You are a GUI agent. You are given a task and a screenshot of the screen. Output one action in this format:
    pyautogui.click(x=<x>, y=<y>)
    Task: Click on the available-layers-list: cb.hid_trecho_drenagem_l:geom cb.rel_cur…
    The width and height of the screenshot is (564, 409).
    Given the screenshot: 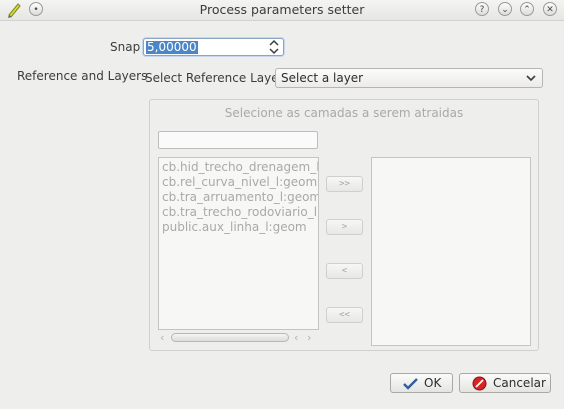 What is the action you would take?
    pyautogui.click(x=238, y=243)
    